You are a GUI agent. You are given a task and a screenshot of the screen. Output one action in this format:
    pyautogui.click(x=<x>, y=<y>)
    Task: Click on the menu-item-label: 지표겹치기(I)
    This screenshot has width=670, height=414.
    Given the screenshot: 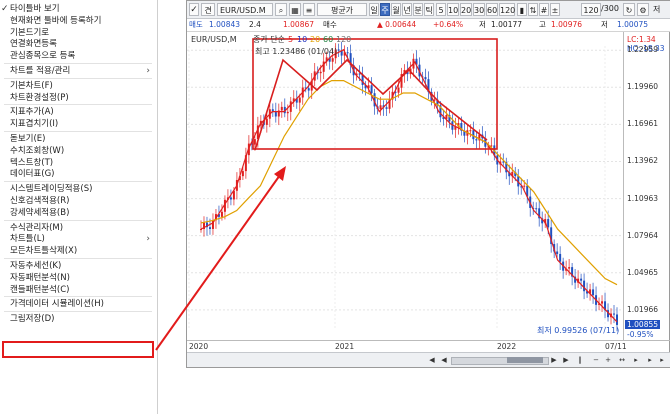 What is the action you would take?
    pyautogui.click(x=34, y=124)
    